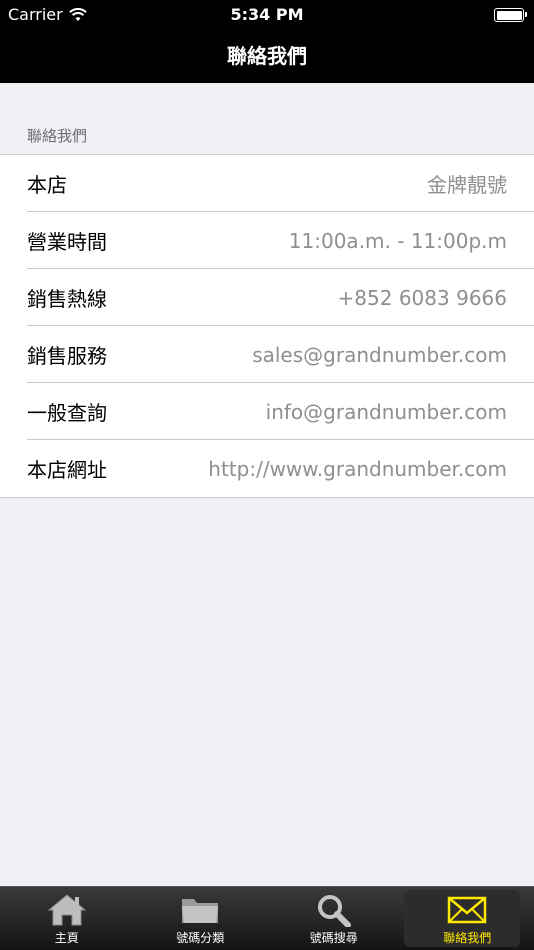 This screenshot has height=950, width=534. What do you see at coordinates (397, 240) in the screenshot?
I see `row-value: 11:00a.m. - 11:00p.m` at bounding box center [397, 240].